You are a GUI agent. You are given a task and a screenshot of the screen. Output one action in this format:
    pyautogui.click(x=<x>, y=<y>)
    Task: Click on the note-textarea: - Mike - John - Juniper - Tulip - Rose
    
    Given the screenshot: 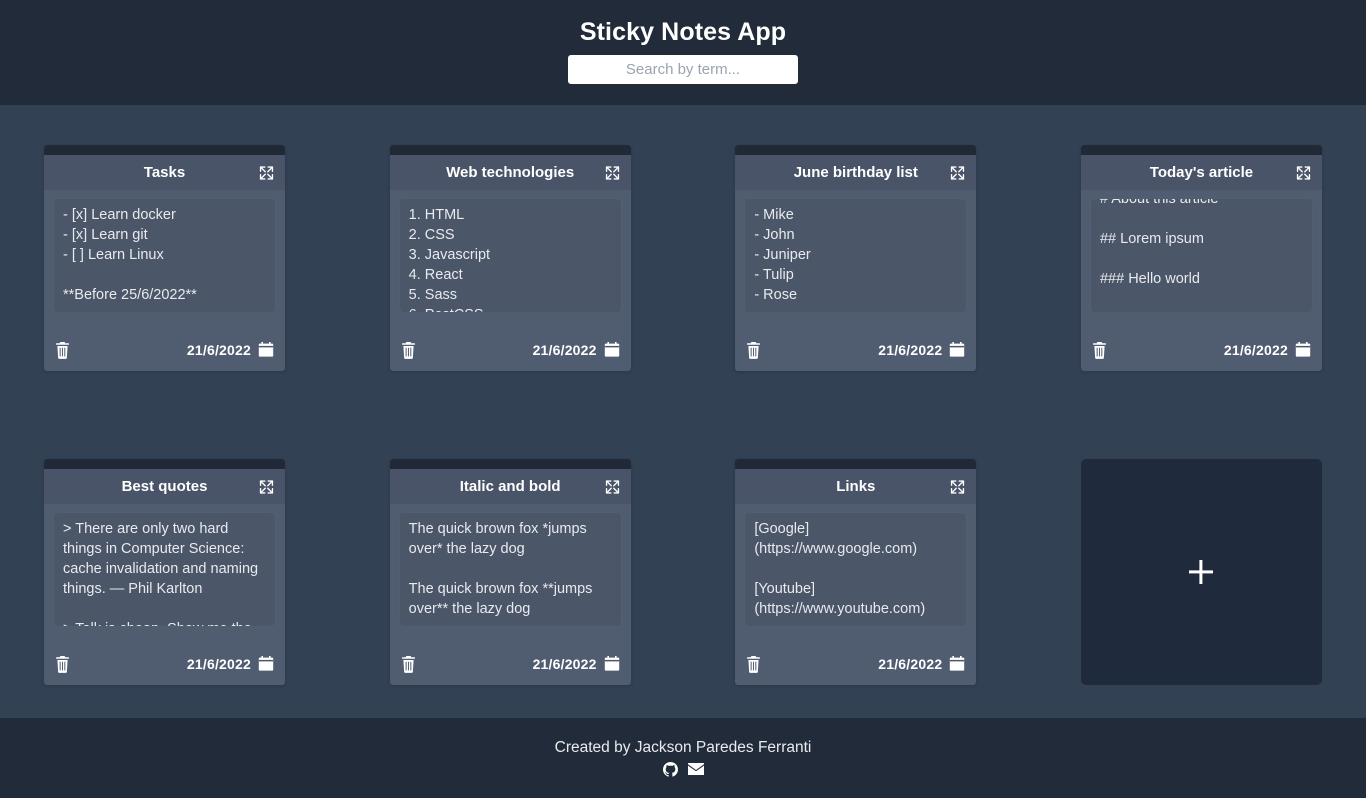 What is the action you would take?
    pyautogui.click(x=856, y=255)
    